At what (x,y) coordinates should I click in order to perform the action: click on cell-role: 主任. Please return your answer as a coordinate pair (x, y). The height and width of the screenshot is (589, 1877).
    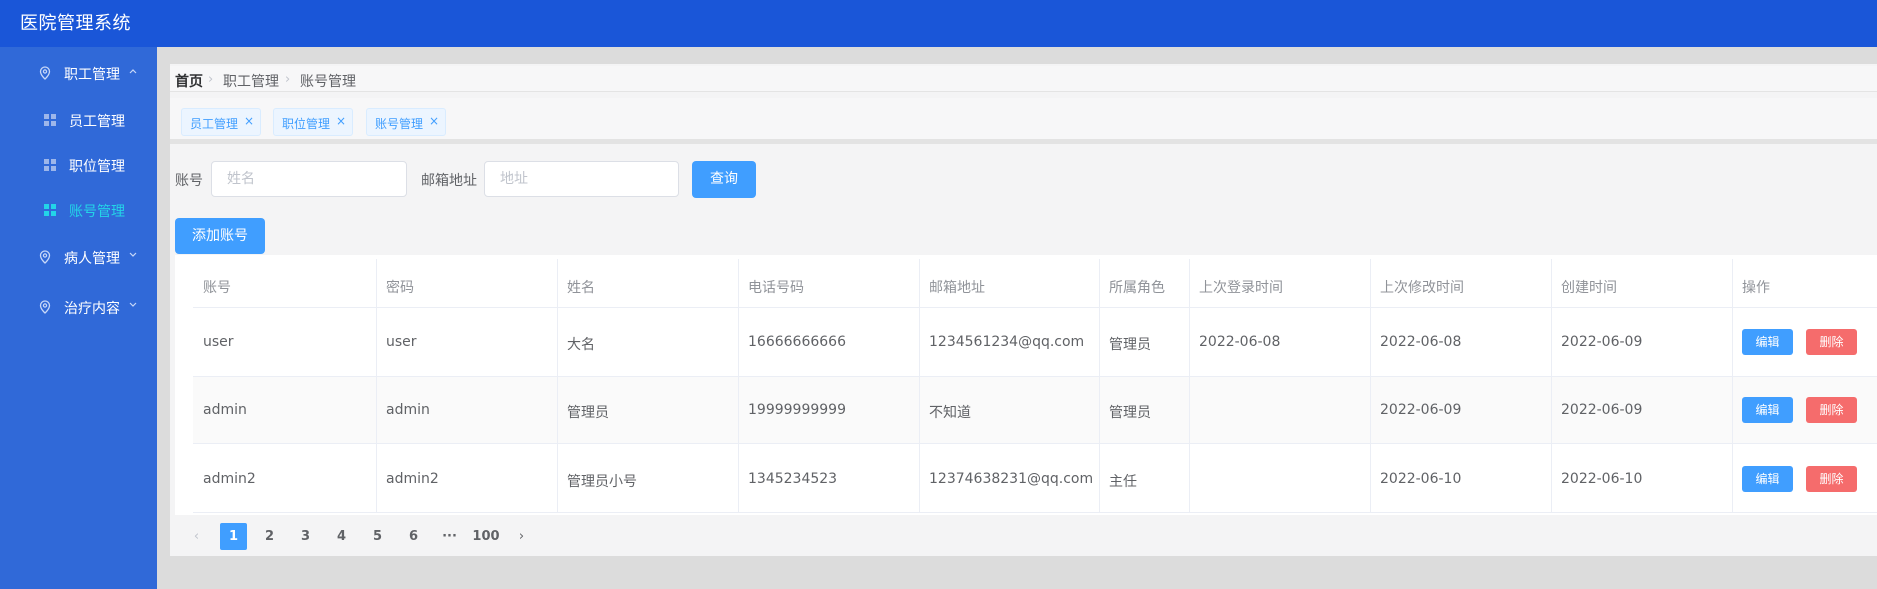
    Looking at the image, I should click on (1123, 482).